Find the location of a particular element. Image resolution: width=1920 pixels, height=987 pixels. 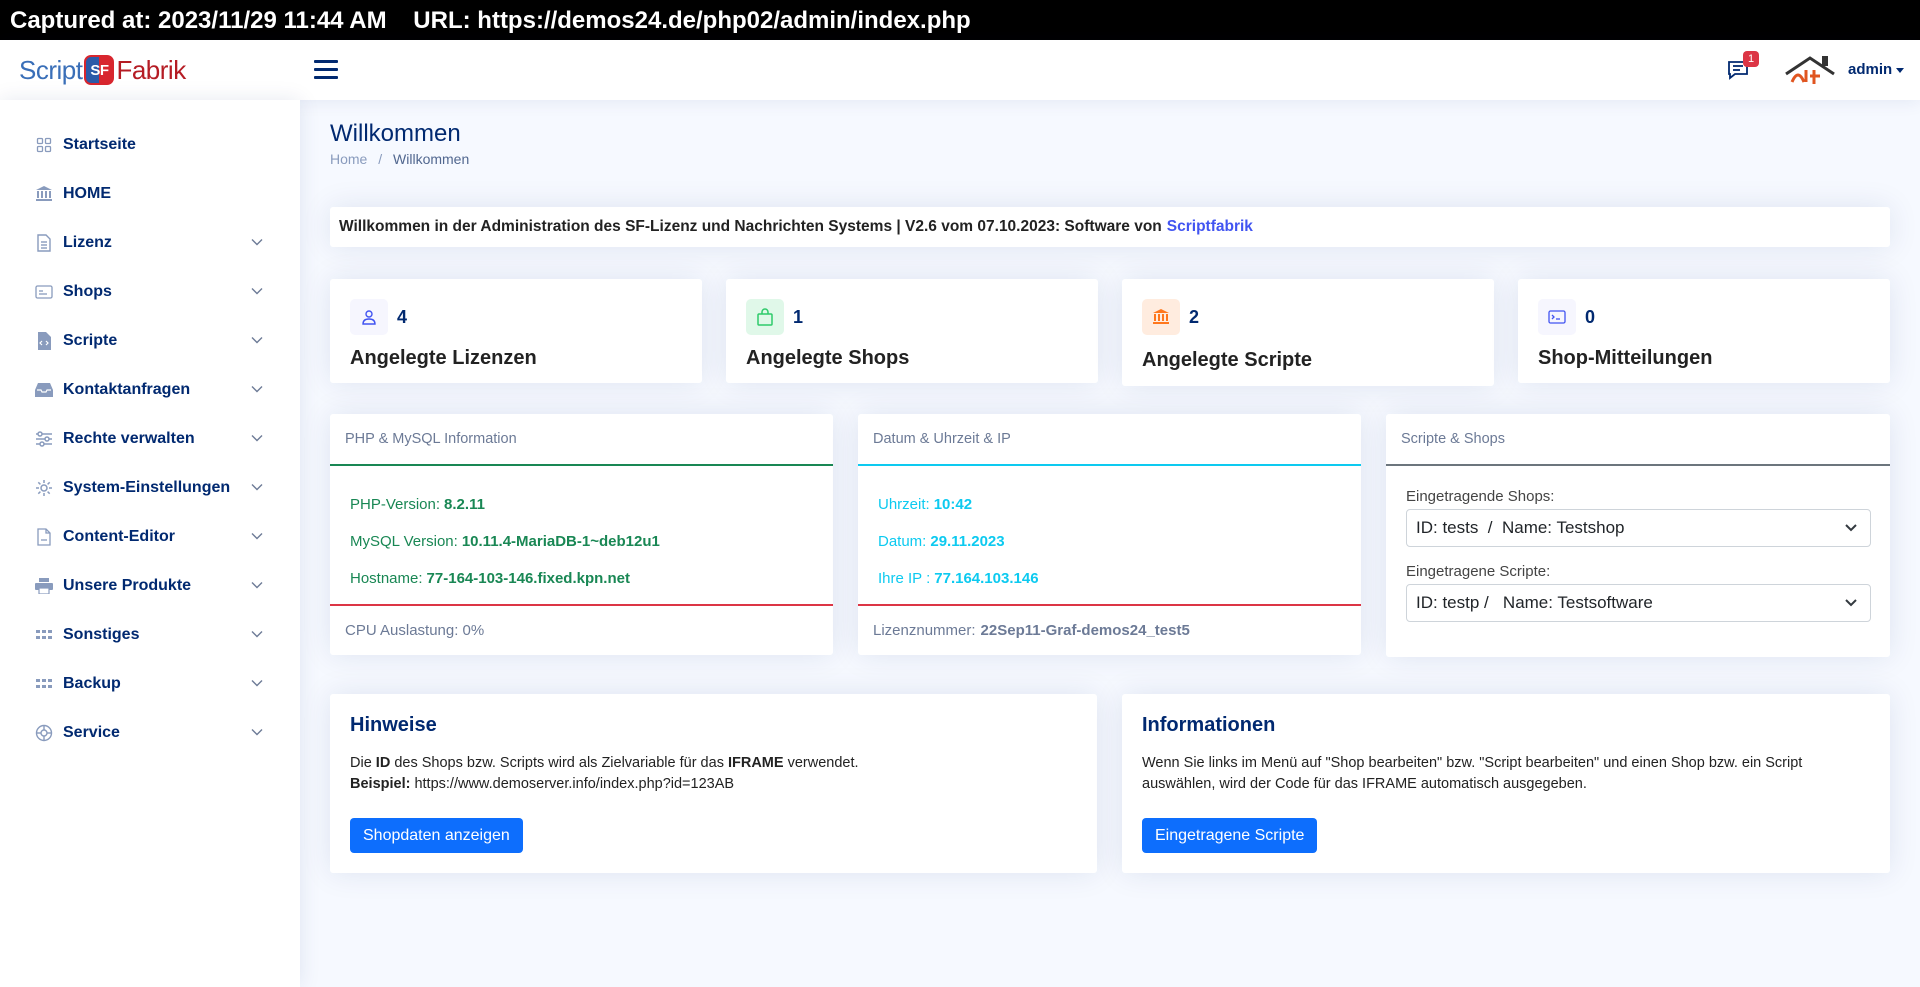

shops-select-label: Eingetragende Shops: is located at coordinates (1480, 496).